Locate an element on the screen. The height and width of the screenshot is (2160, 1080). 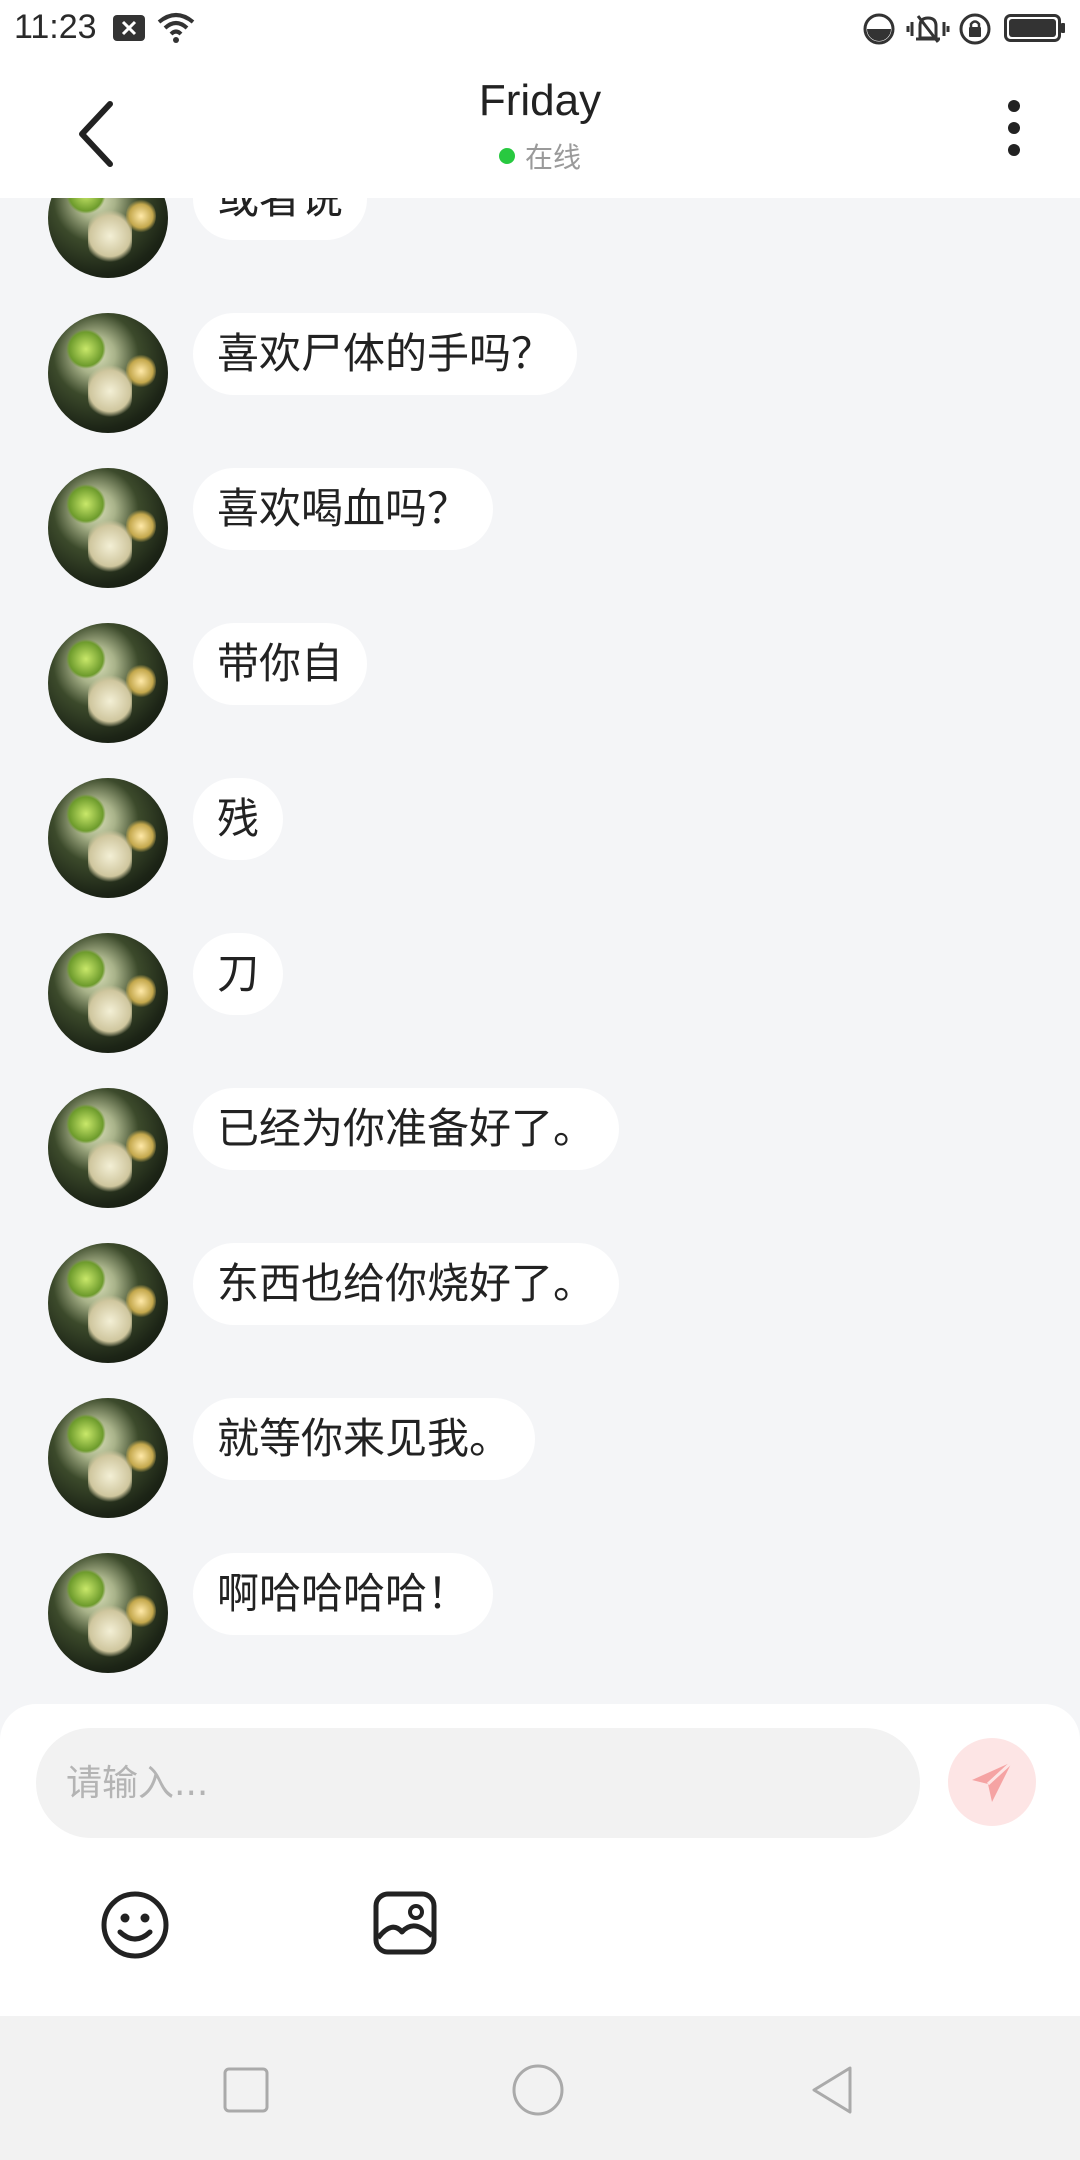
message-item: 啊哈哈哈哈！ is located at coordinates (548, 1613).